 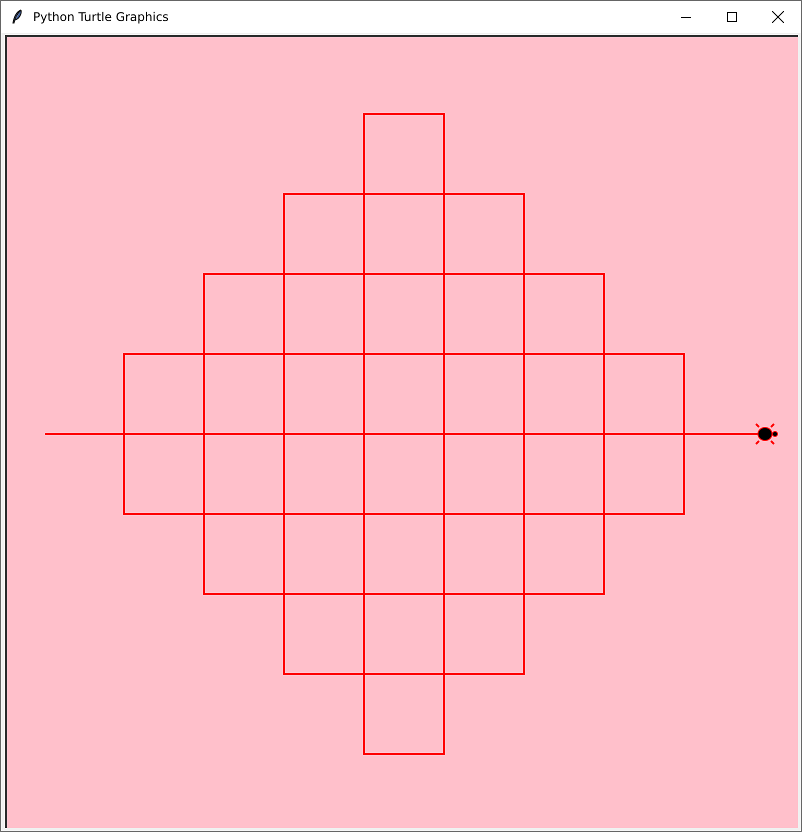 What do you see at coordinates (778, 17) in the screenshot?
I see `close-icon` at bounding box center [778, 17].